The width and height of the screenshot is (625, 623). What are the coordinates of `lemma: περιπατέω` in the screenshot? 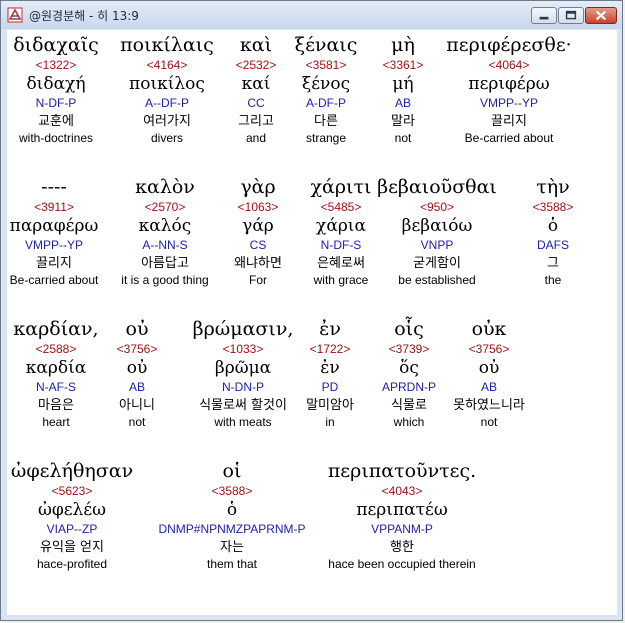 It's located at (402, 510).